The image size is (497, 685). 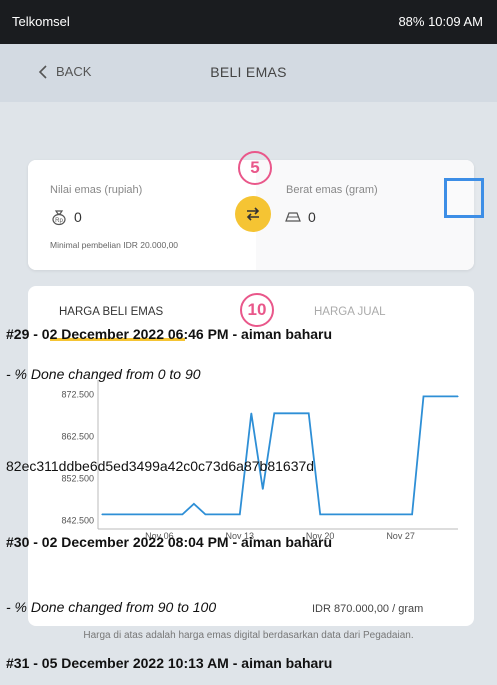 I want to click on current-price: IDR 870.000,00 / gram, so click(x=368, y=609).